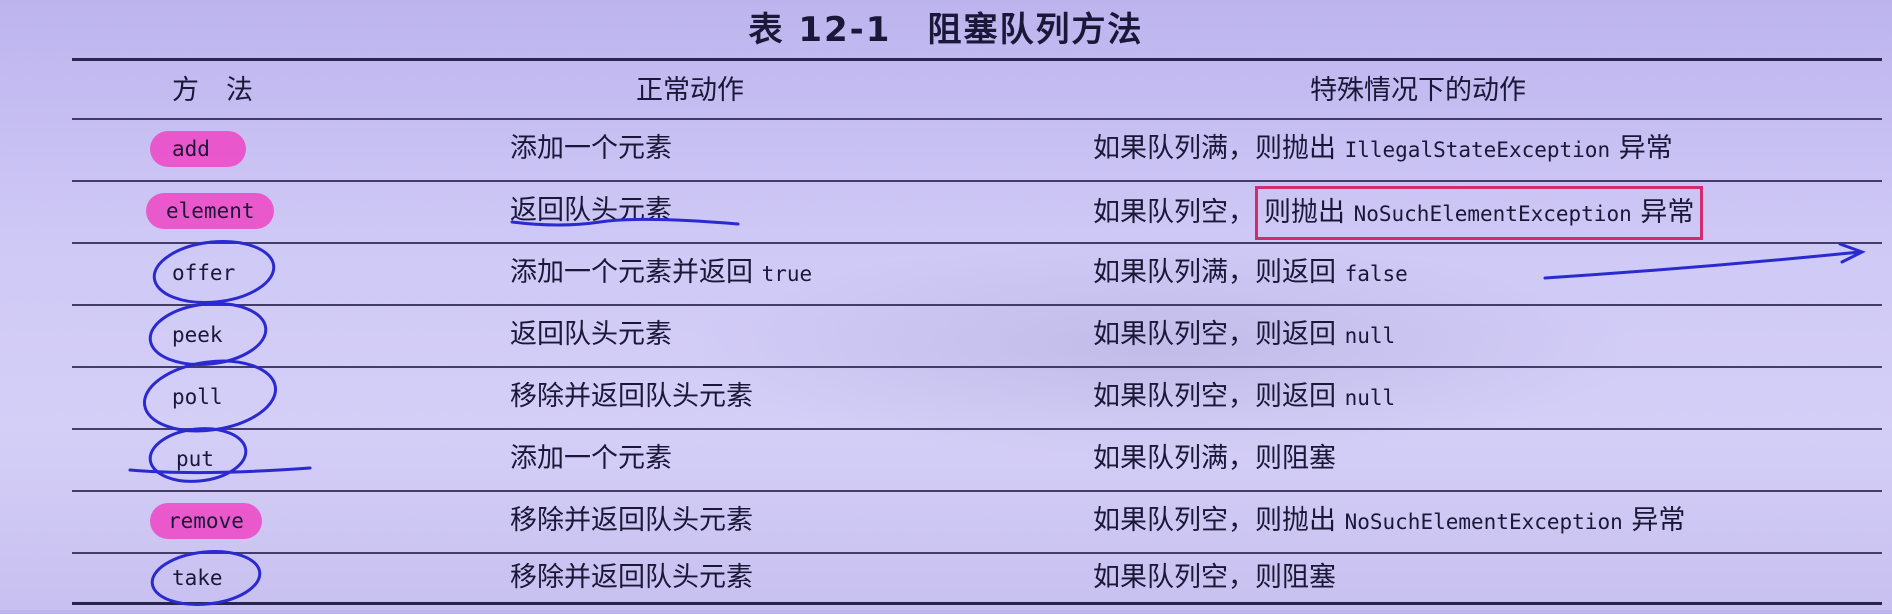 Image resolution: width=1892 pixels, height=614 pixels. I want to click on table-row: peek 返回队头元素 如果队列空，则返回 null, so click(946, 335).